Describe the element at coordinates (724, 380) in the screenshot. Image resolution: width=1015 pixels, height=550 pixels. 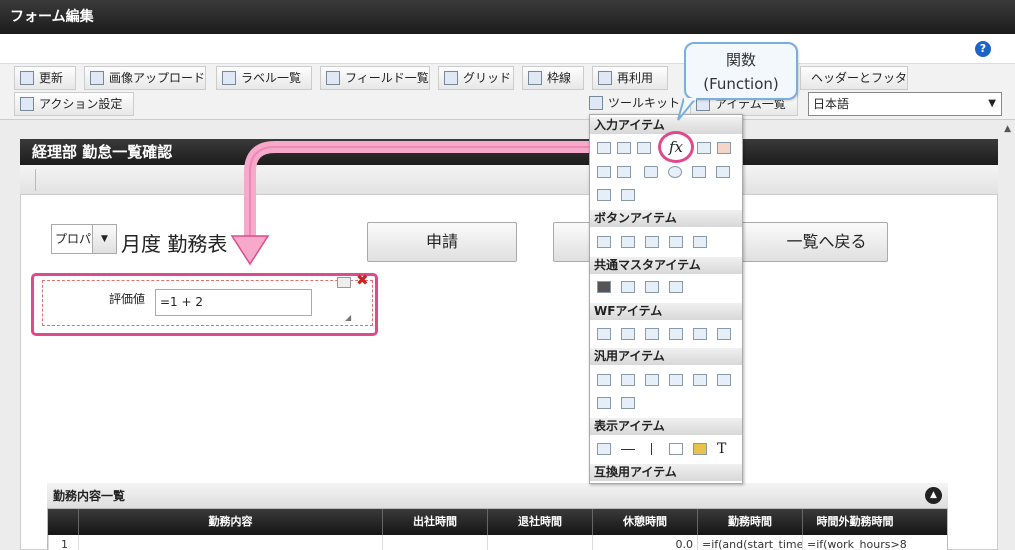
I see `file-download-icon` at that location.